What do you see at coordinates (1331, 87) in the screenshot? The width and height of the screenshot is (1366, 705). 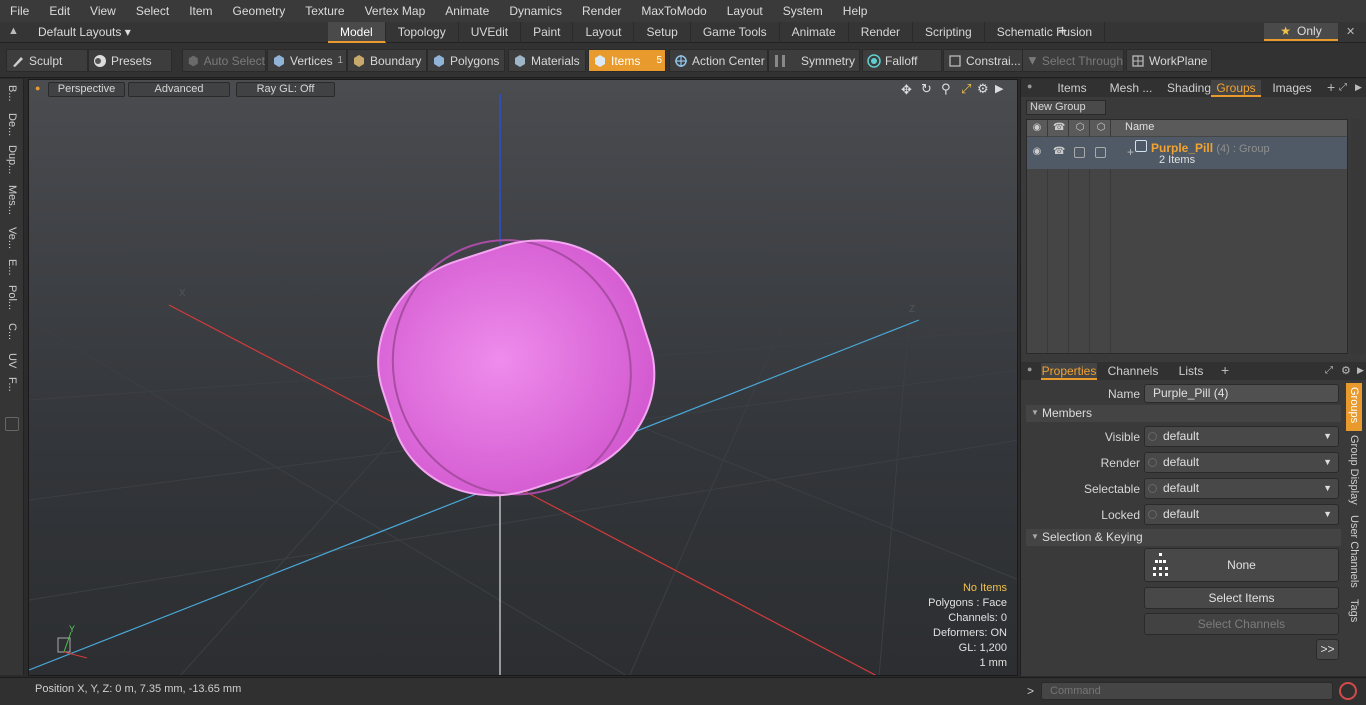 I see `add-tab-plus-icon: +` at bounding box center [1331, 87].